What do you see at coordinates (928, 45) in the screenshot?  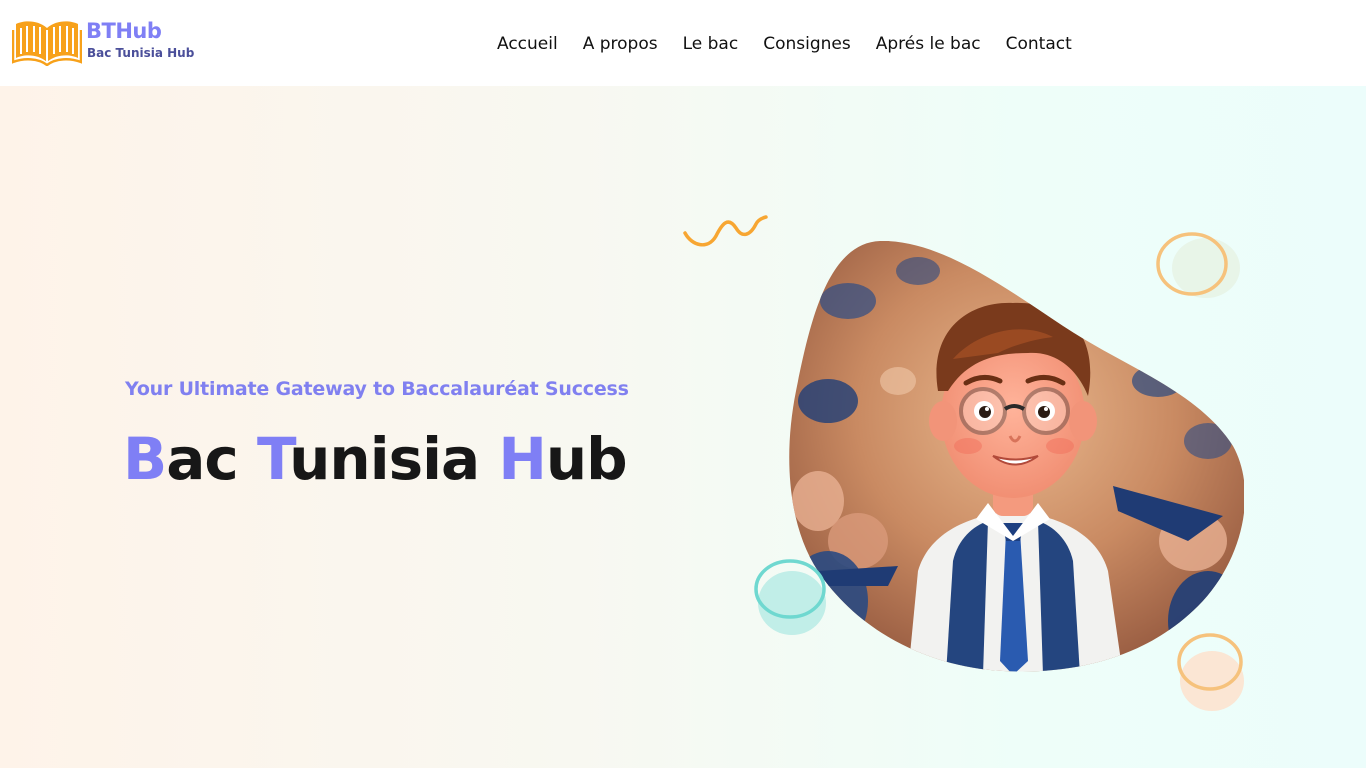 I see `nav-item-apres-le-bac: Aprés le bac` at bounding box center [928, 45].